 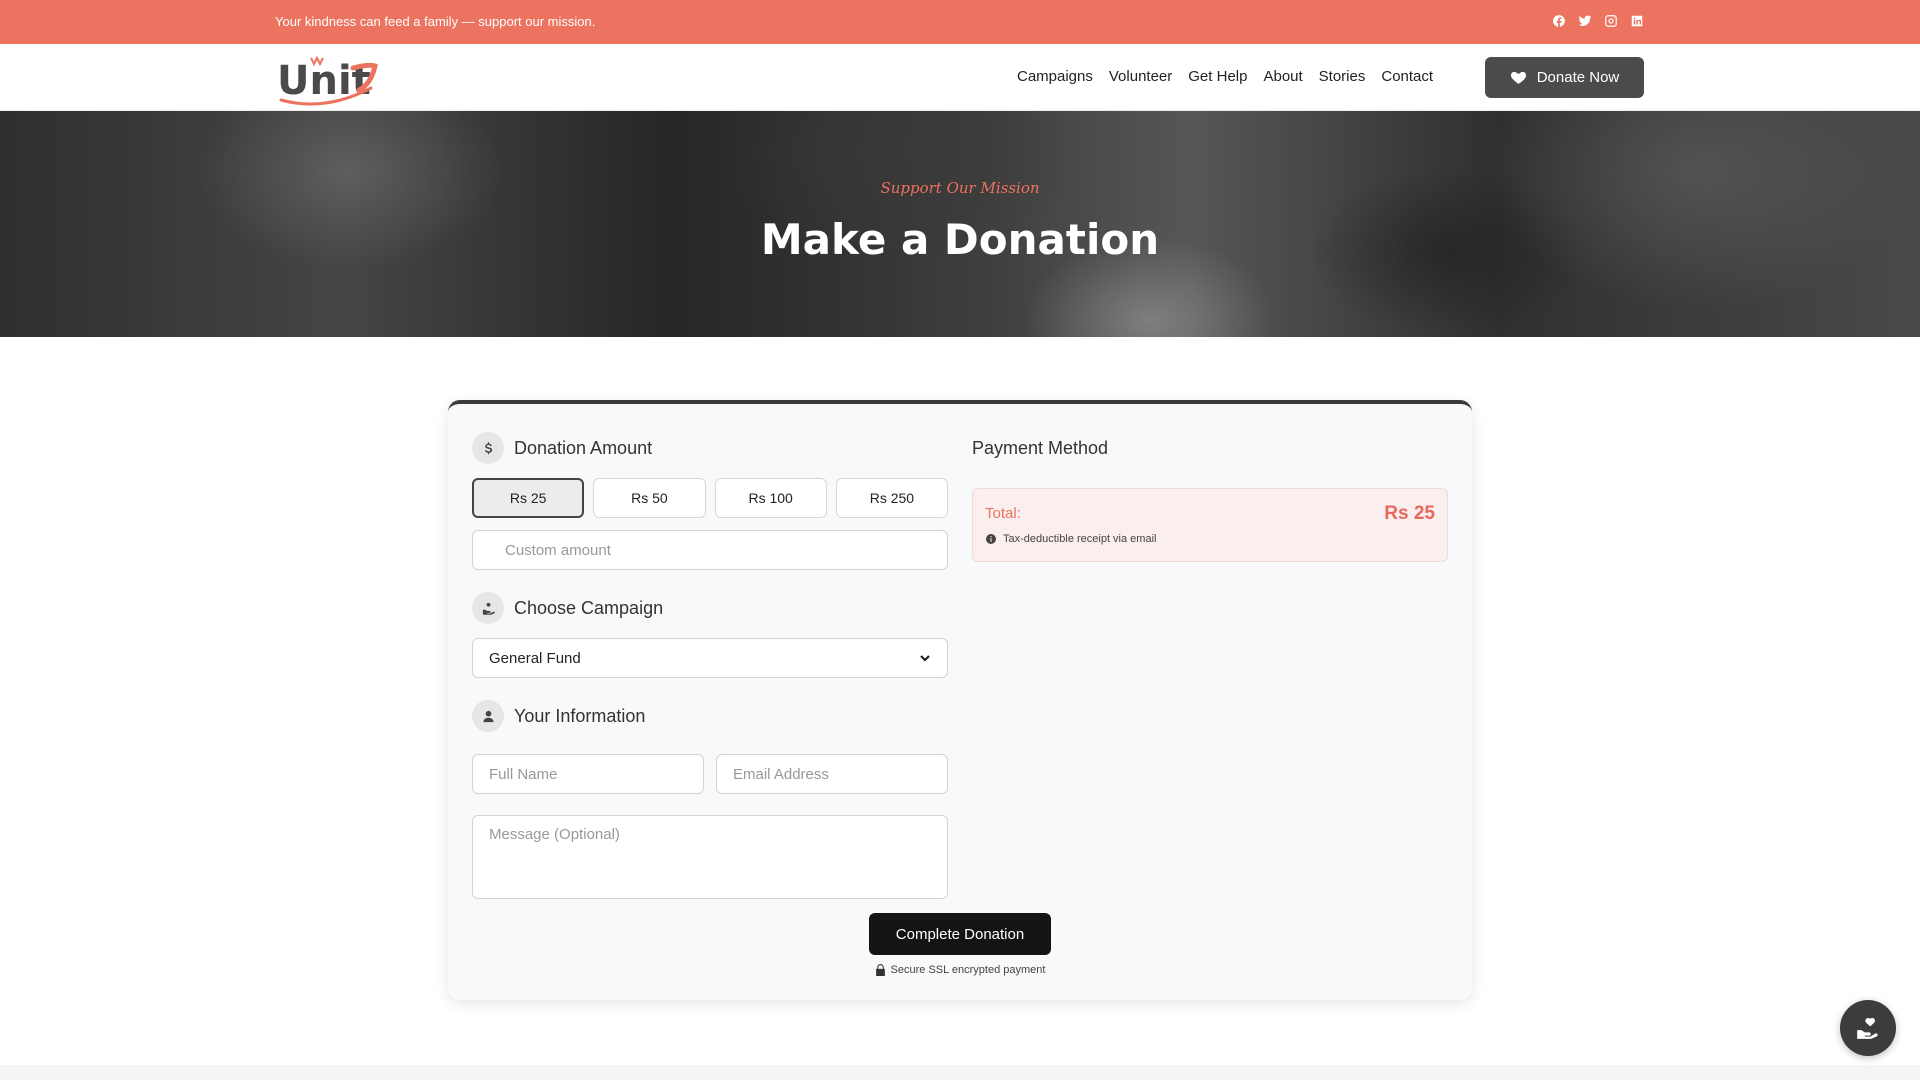 I want to click on receipt-note: Tax-deductible receipt via email, so click(x=1070, y=539).